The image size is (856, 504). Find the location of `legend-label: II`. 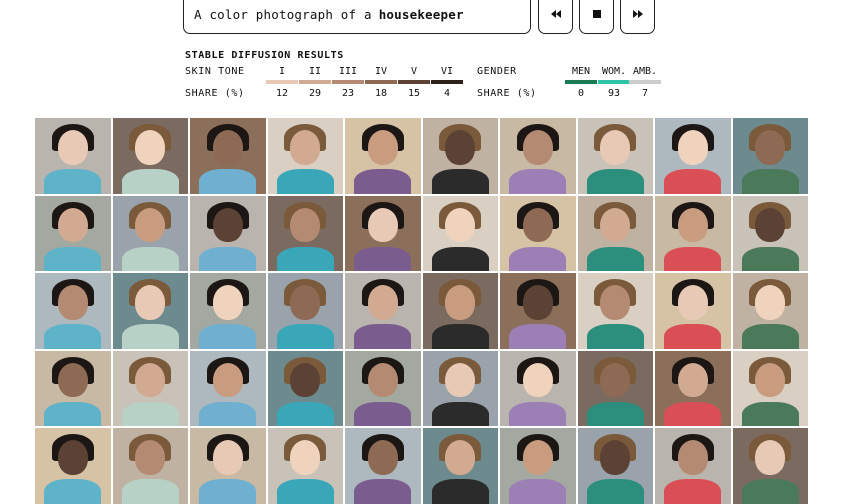

legend-label: II is located at coordinates (315, 71).